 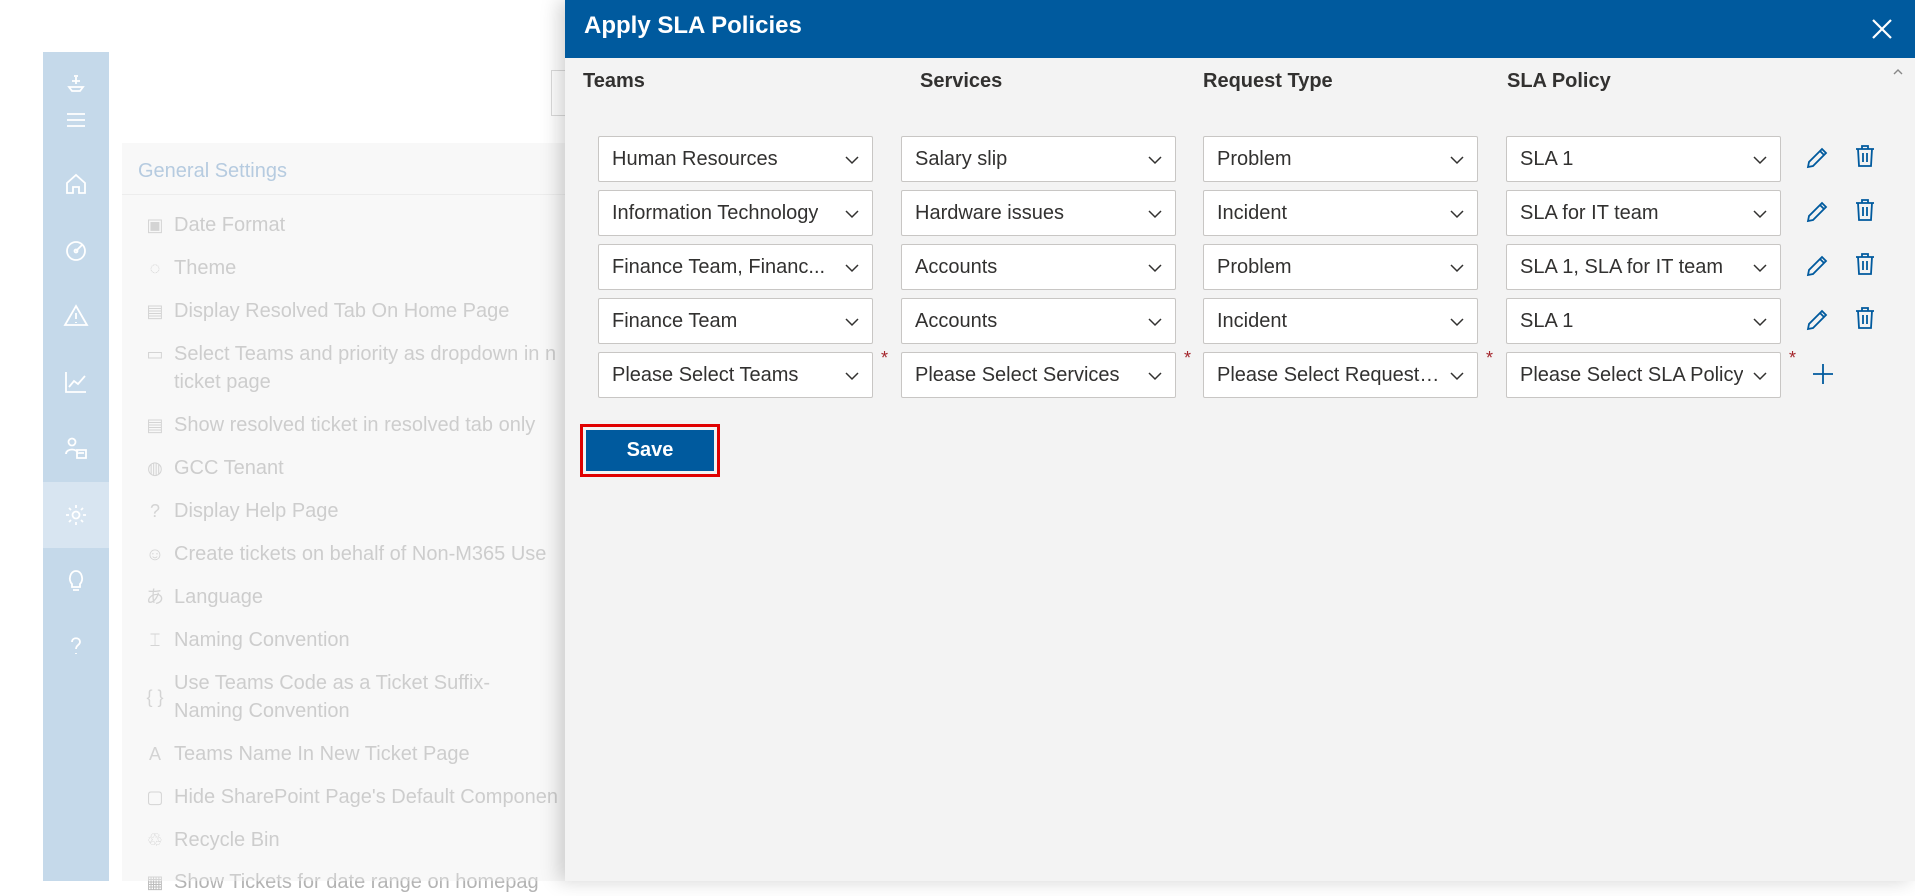 What do you see at coordinates (989, 212) in the screenshot?
I see `service-value: Hardware issues` at bounding box center [989, 212].